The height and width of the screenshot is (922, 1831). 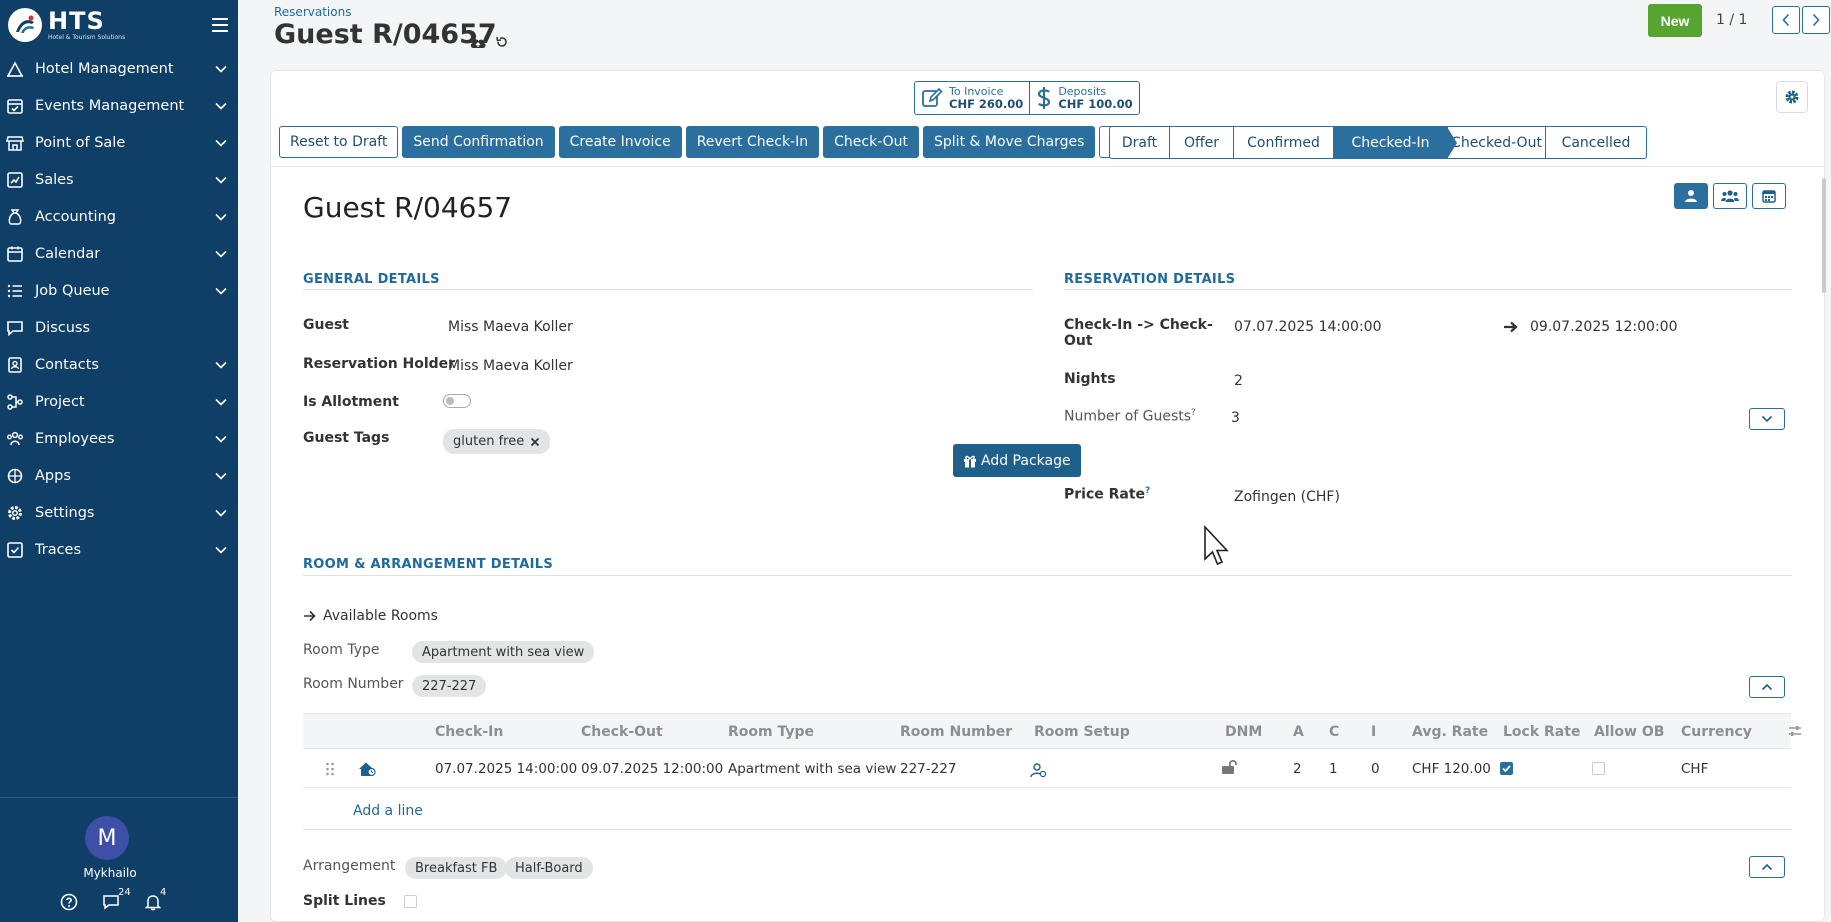 What do you see at coordinates (119, 475) in the screenshot?
I see `sidebar-item-apps: Apps` at bounding box center [119, 475].